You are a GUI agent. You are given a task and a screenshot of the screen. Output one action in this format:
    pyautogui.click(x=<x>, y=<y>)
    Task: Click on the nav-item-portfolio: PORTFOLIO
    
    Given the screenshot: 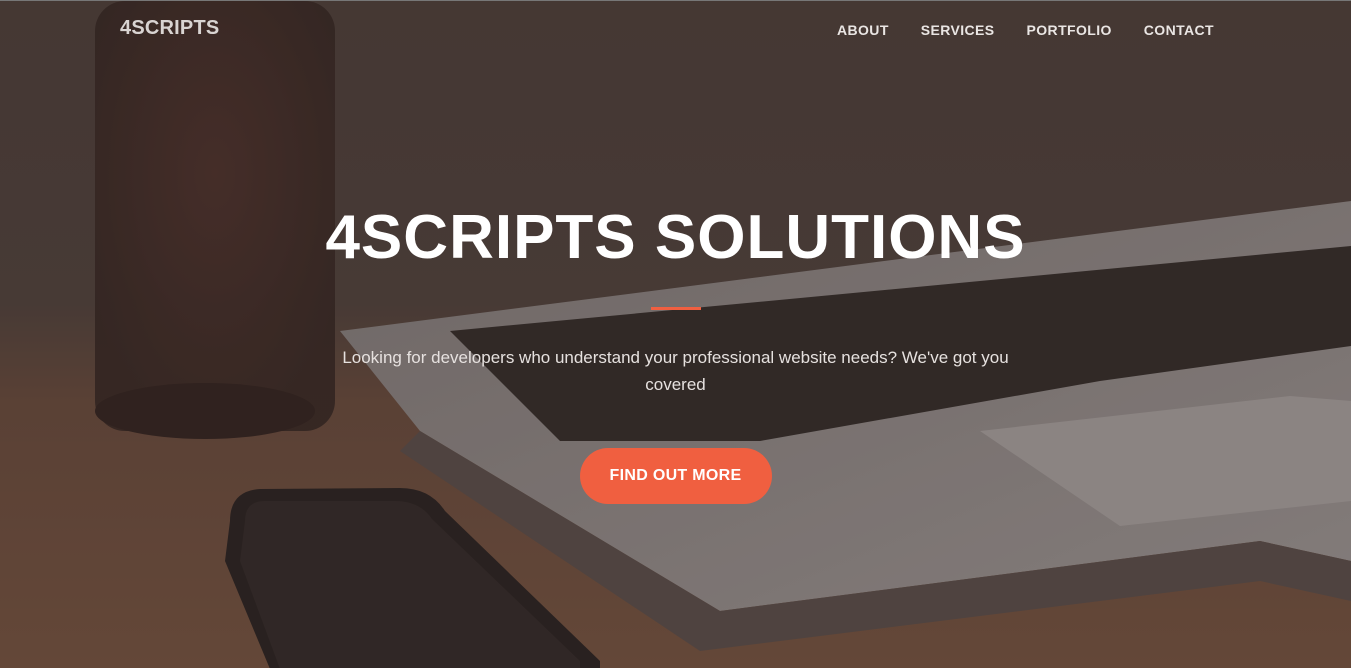 What is the action you would take?
    pyautogui.click(x=1069, y=31)
    